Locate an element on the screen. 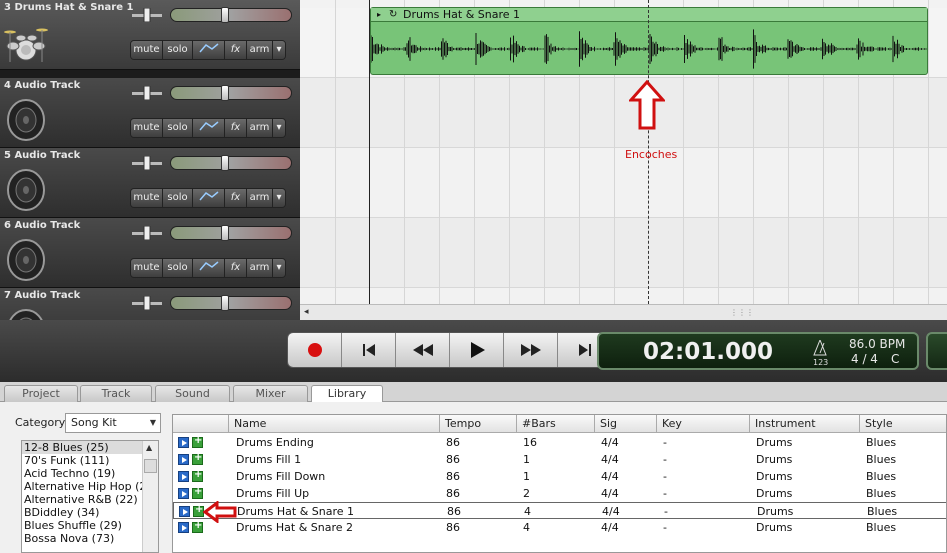 The height and width of the screenshot is (553, 947). scroll-thumb is located at coordinates (150, 466).